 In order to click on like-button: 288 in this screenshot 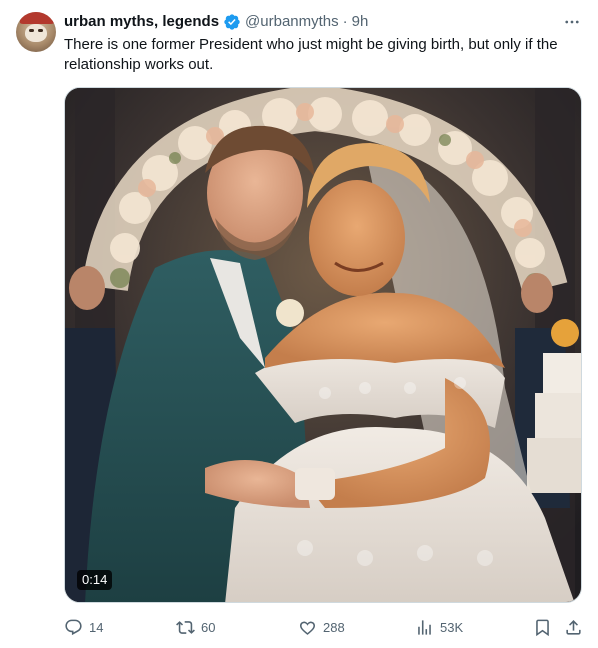, I will do `click(321, 627)`.